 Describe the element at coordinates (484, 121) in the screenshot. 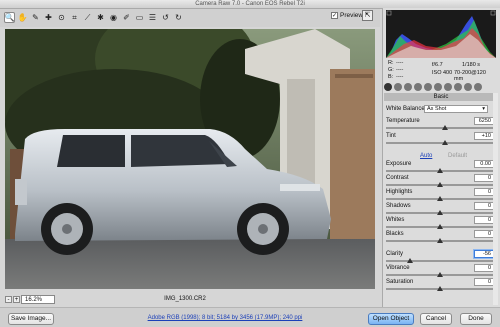

I see `temperature-value-field: 6250` at that location.